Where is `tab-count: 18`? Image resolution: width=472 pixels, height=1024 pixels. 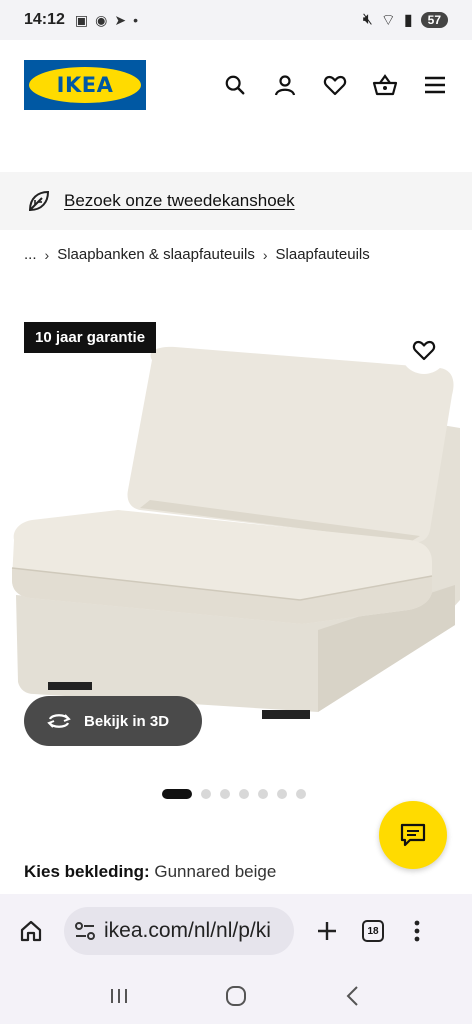
tab-count: 18 is located at coordinates (373, 931).